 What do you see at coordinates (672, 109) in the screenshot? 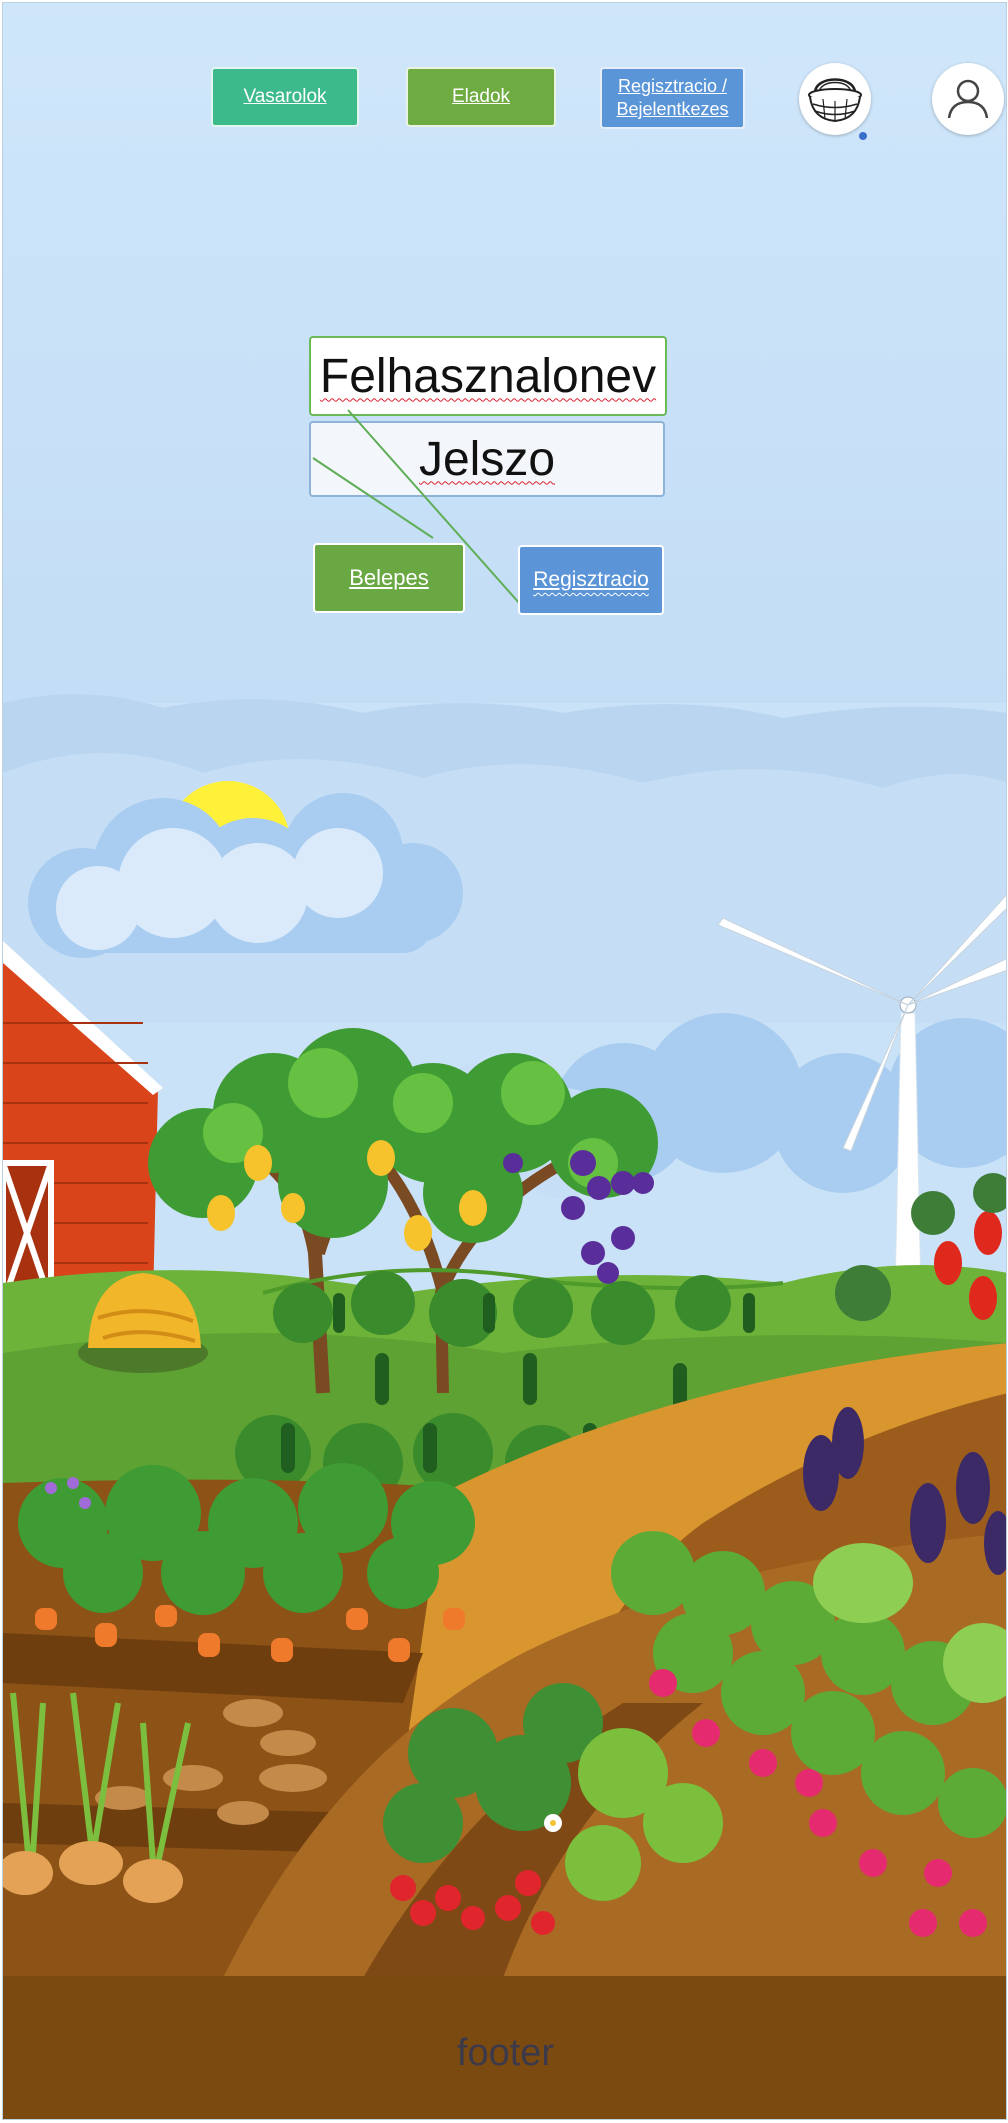
I see `register-login-label-line2: Bejelentkezes` at bounding box center [672, 109].